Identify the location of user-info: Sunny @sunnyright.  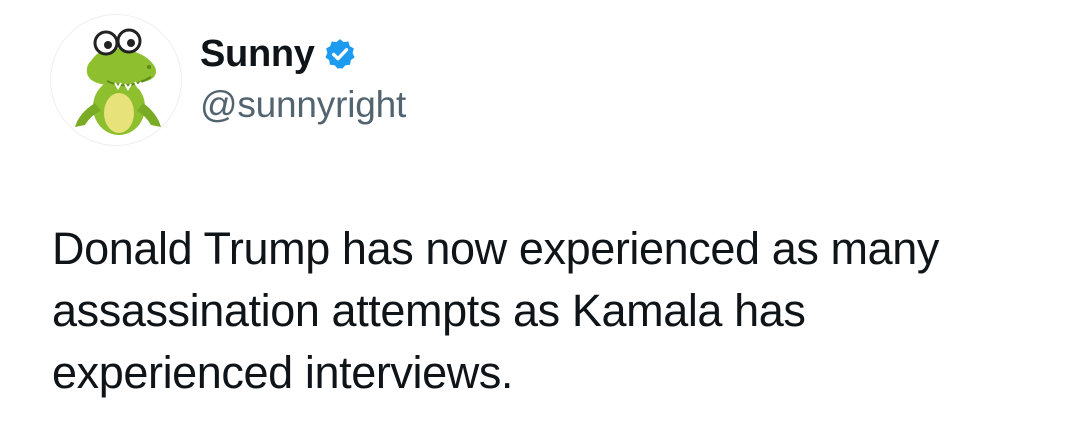
(303, 78).